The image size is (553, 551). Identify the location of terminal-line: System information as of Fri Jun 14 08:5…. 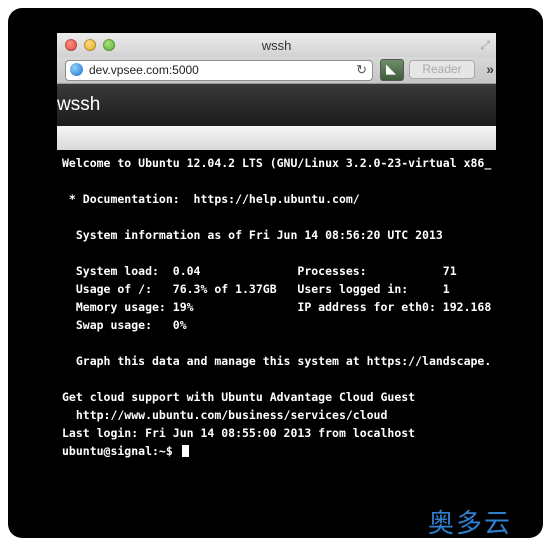
(252, 235).